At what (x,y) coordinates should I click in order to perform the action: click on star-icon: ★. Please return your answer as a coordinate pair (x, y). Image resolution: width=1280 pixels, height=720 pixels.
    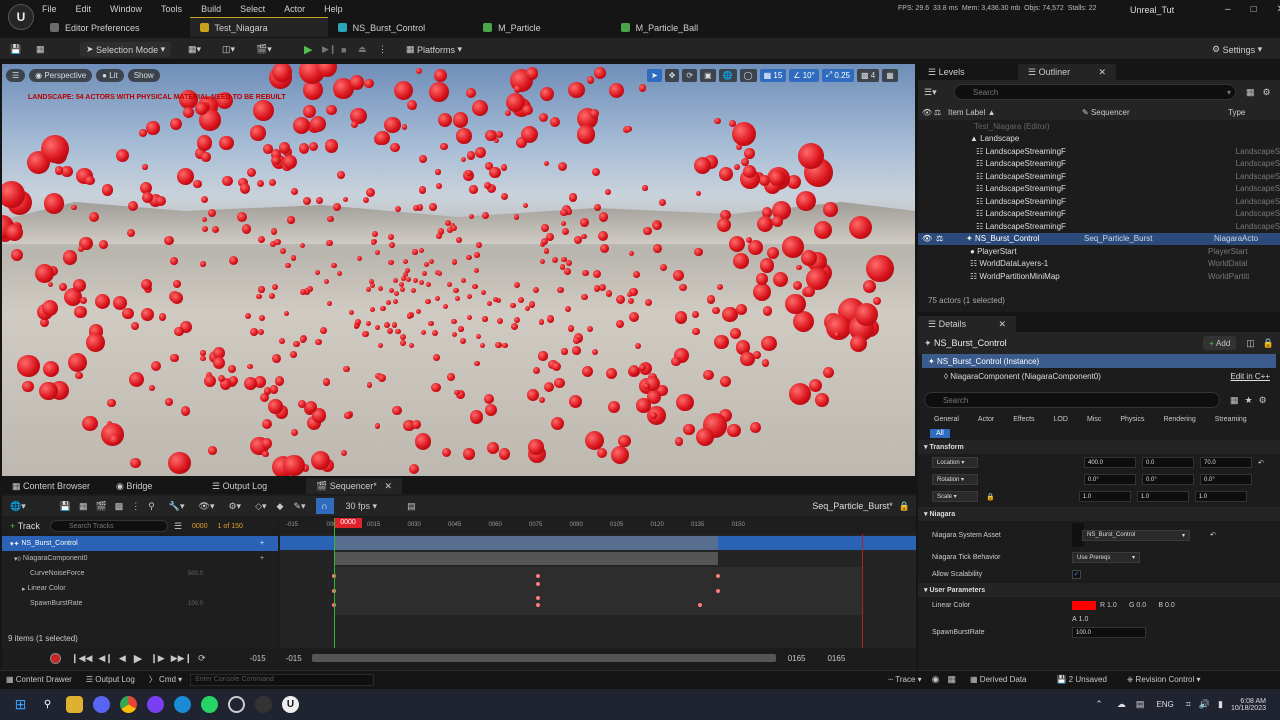
    Looking at the image, I should click on (1249, 400).